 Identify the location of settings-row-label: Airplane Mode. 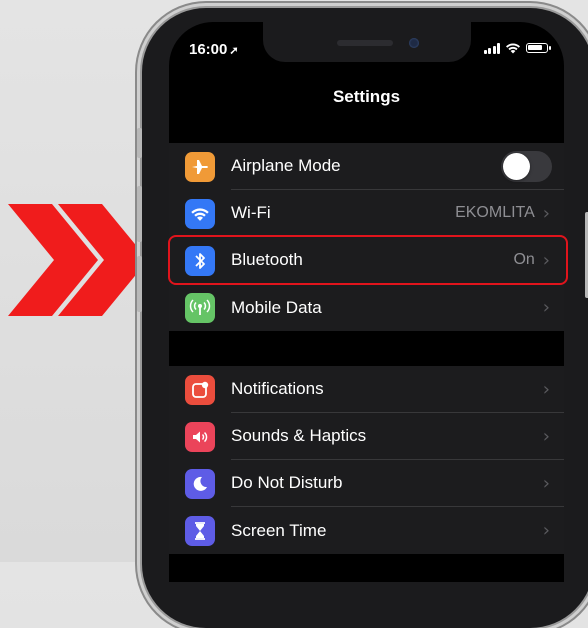
(286, 165).